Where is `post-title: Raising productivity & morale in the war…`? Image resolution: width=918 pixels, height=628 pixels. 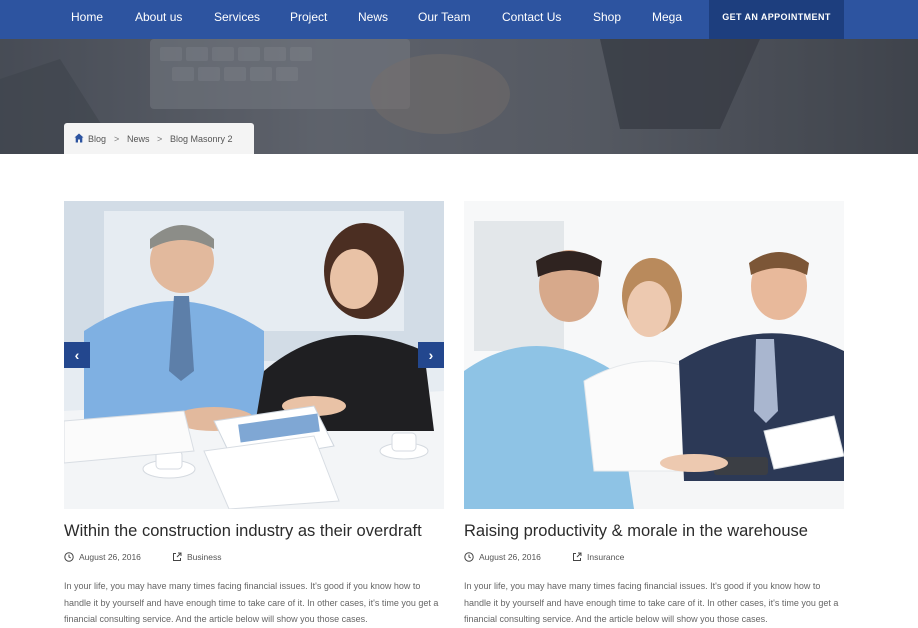 post-title: Raising productivity & morale in the war… is located at coordinates (664, 531).